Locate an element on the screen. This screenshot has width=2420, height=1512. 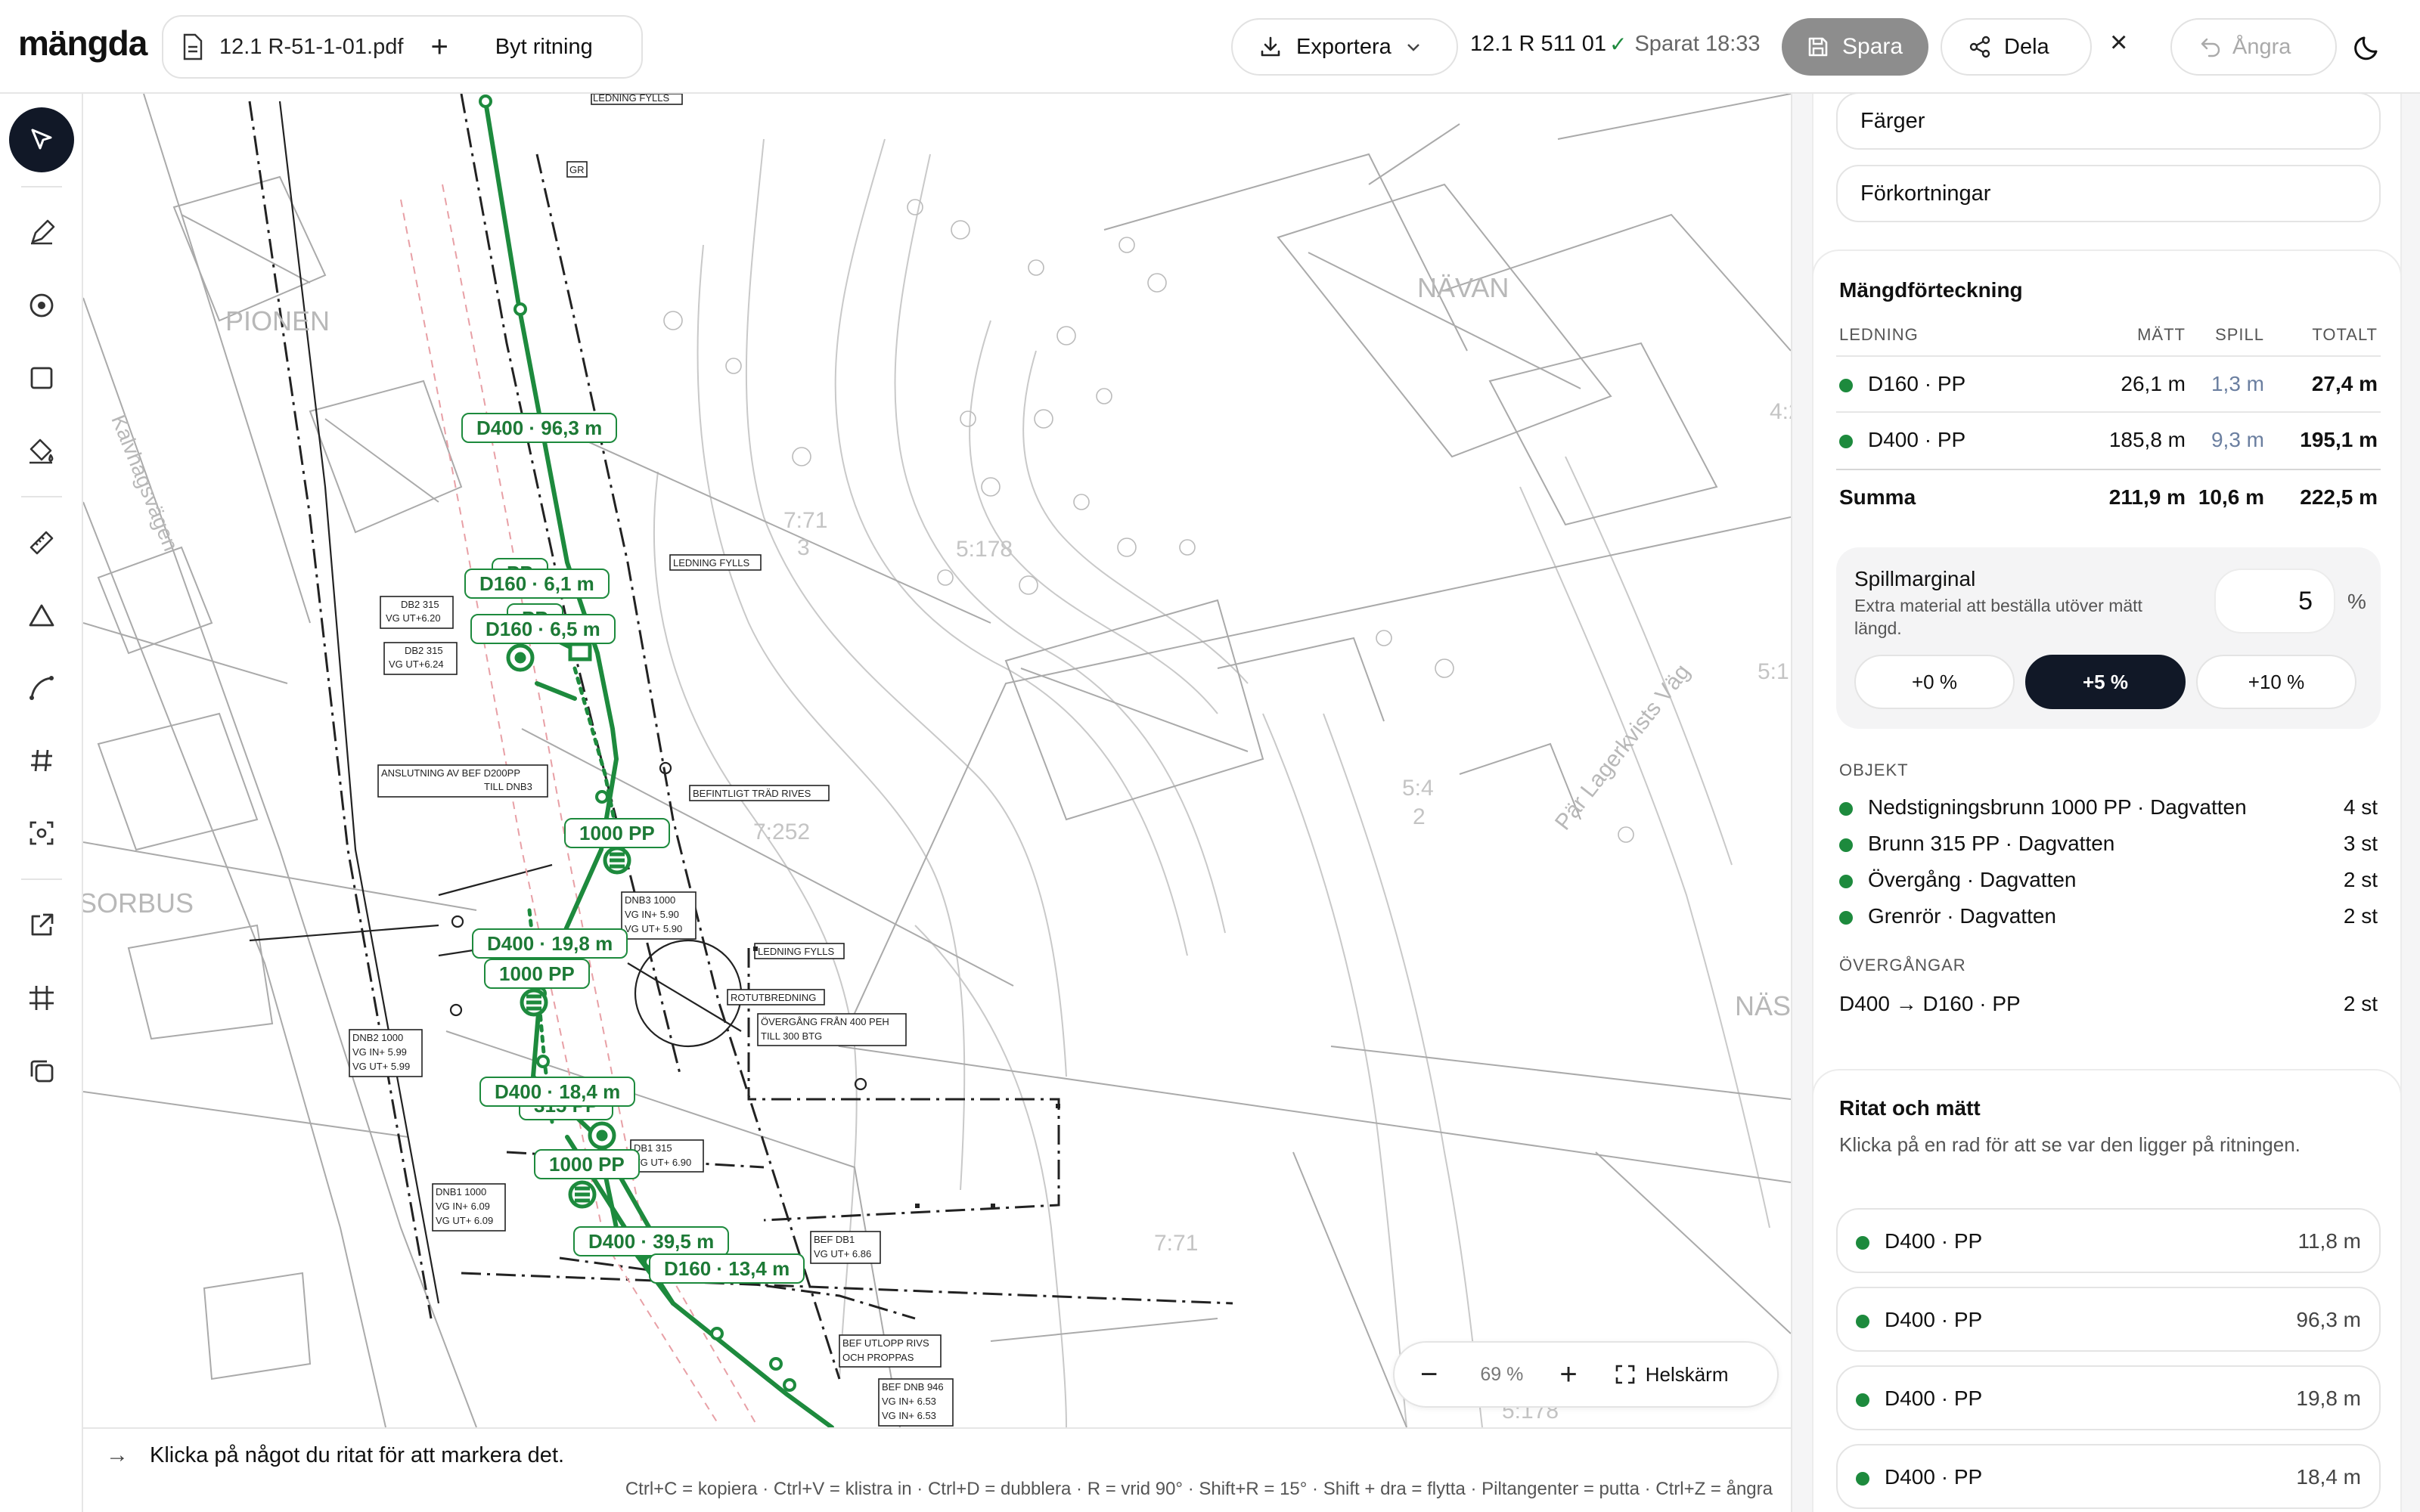
abbreviations-button: Förkortningar is located at coordinates (2108, 193).